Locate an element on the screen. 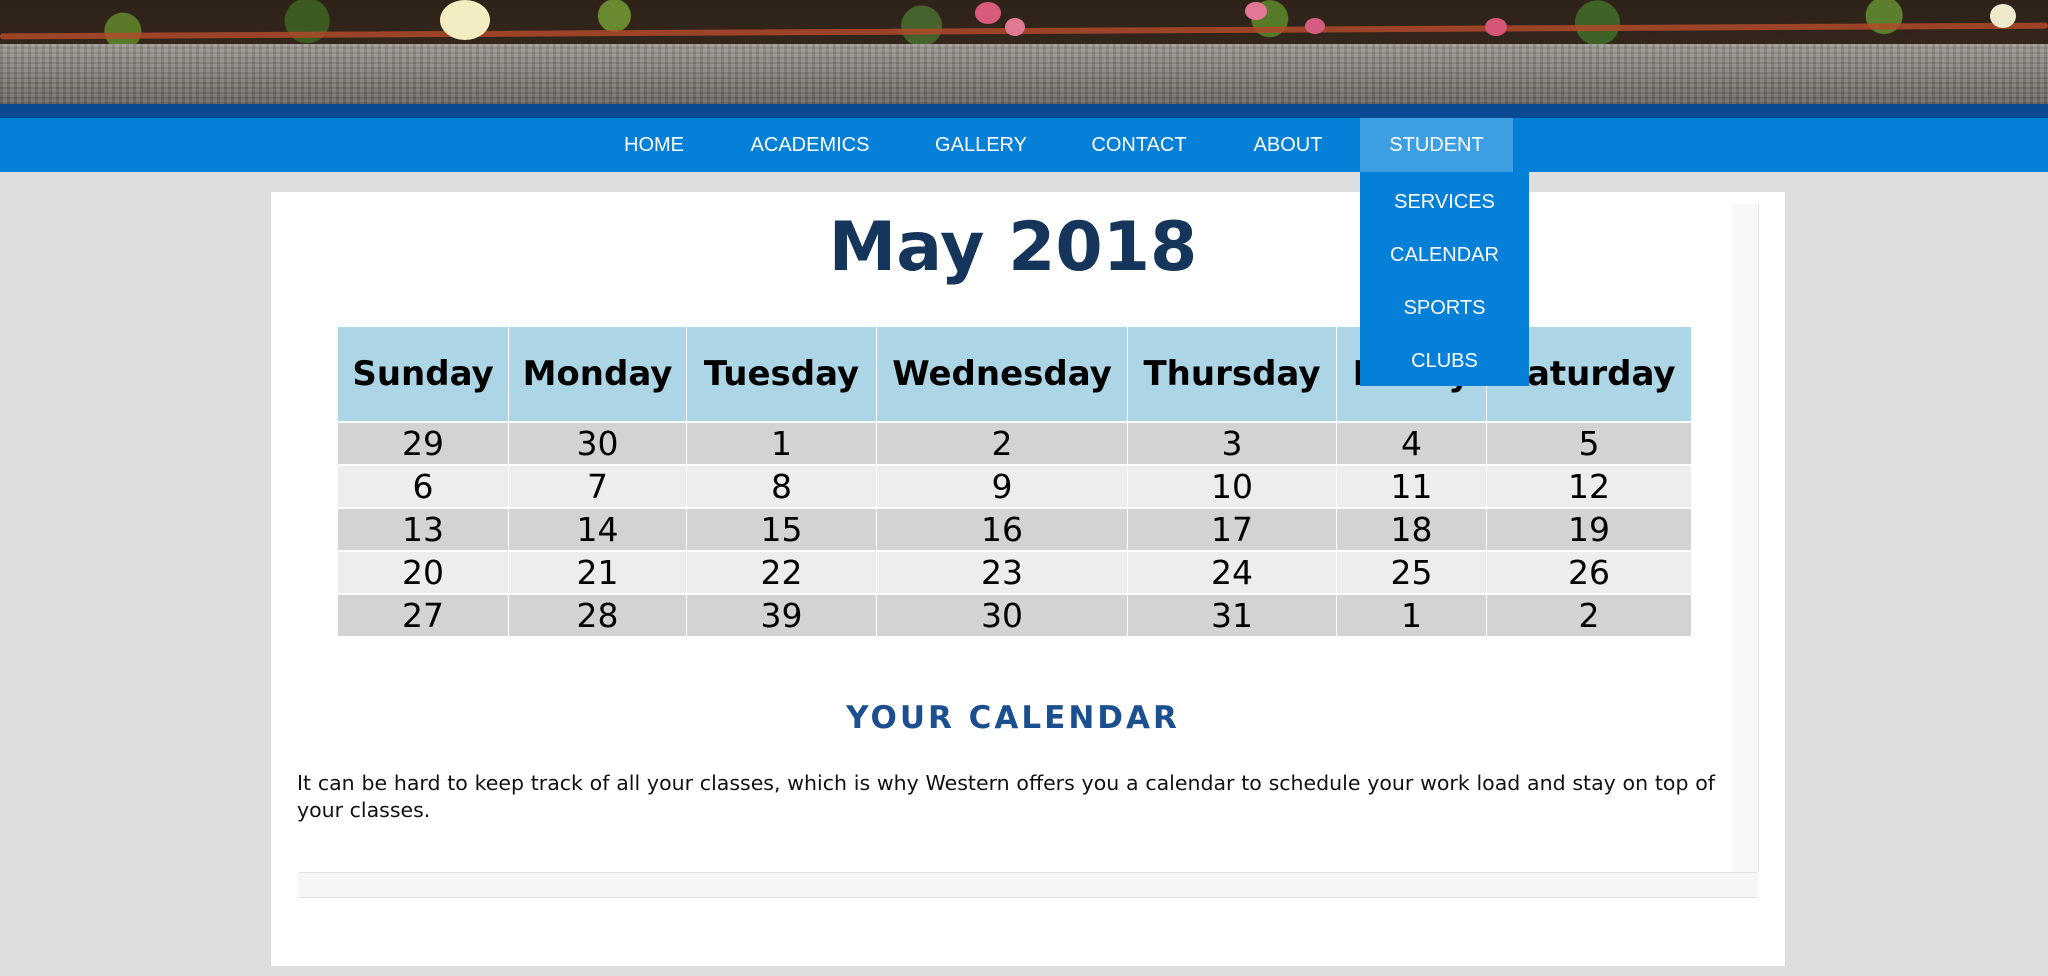 The height and width of the screenshot is (976, 2048). calendar-day-cell: 21 is located at coordinates (598, 573).